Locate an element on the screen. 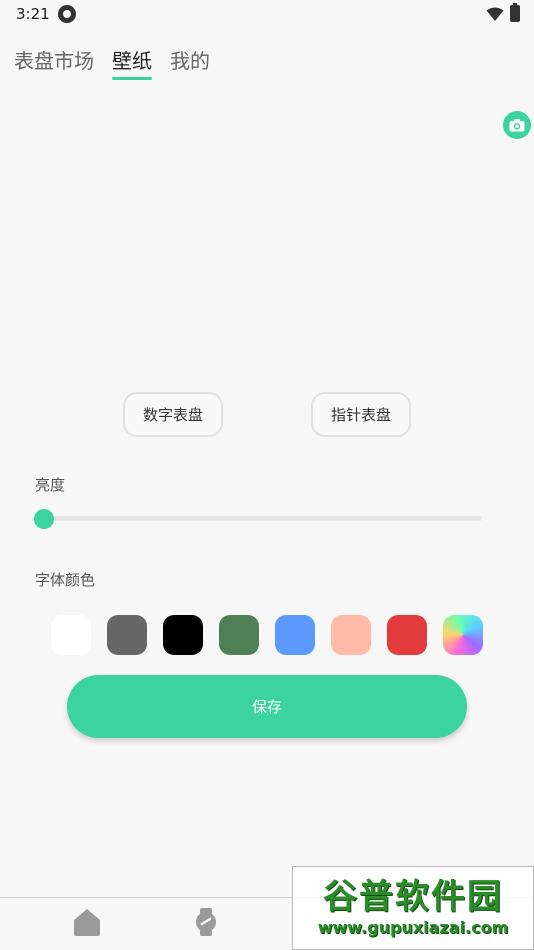 The image size is (534, 950). watermark-url: www.gupuxiazai.com is located at coordinates (413, 927).